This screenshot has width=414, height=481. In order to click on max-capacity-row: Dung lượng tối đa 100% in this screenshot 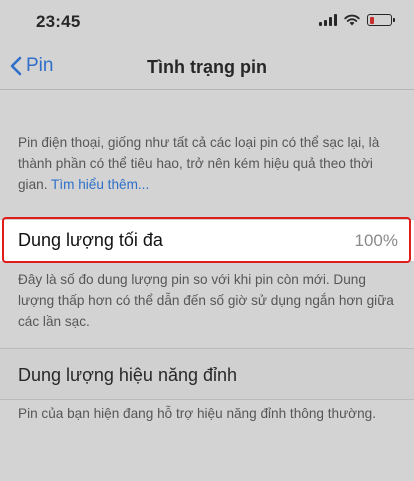, I will do `click(207, 240)`.